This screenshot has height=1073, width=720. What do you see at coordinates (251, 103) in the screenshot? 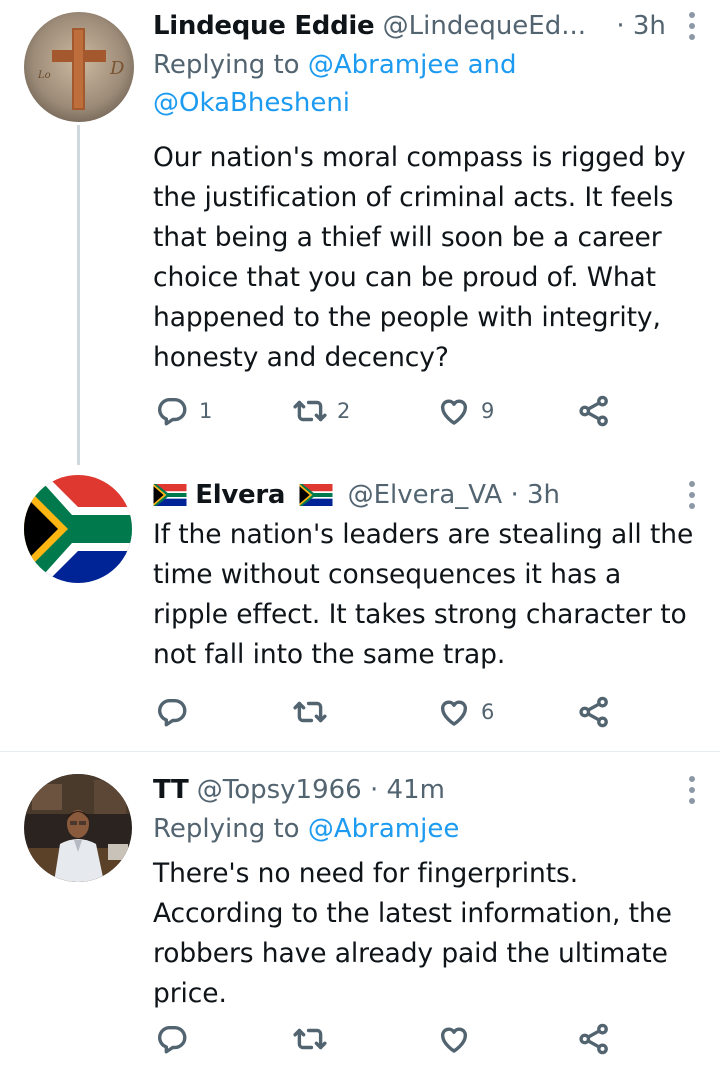
I see `mention-link: @OkaBhesheni` at bounding box center [251, 103].